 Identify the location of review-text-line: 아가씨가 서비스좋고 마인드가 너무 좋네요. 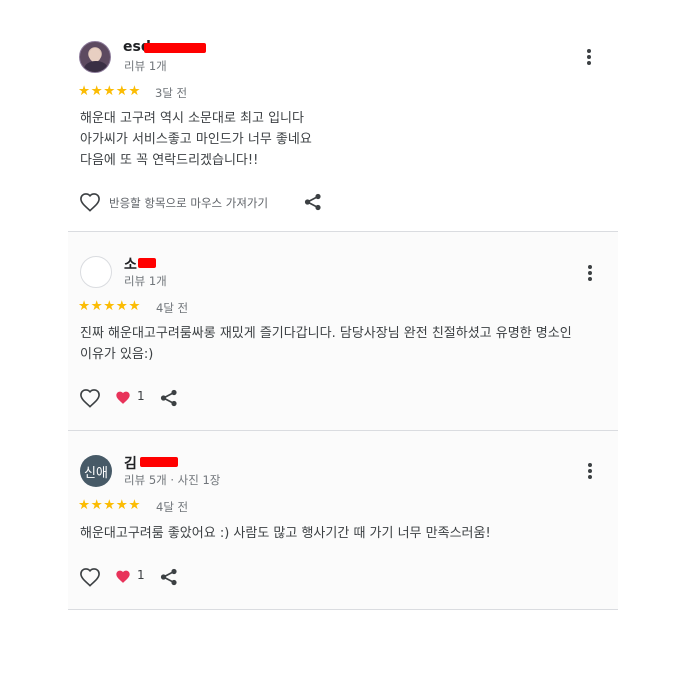
(196, 139).